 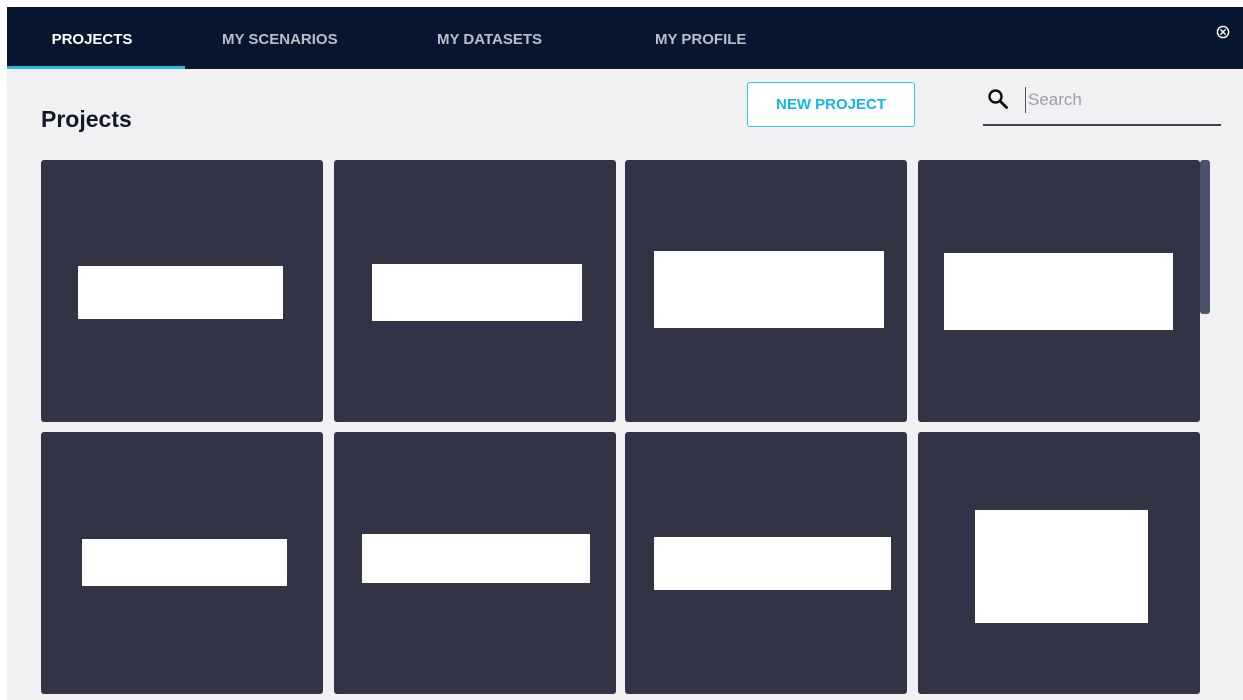 What do you see at coordinates (700, 38) in the screenshot?
I see `tab-my-profile: MY PROFILE` at bounding box center [700, 38].